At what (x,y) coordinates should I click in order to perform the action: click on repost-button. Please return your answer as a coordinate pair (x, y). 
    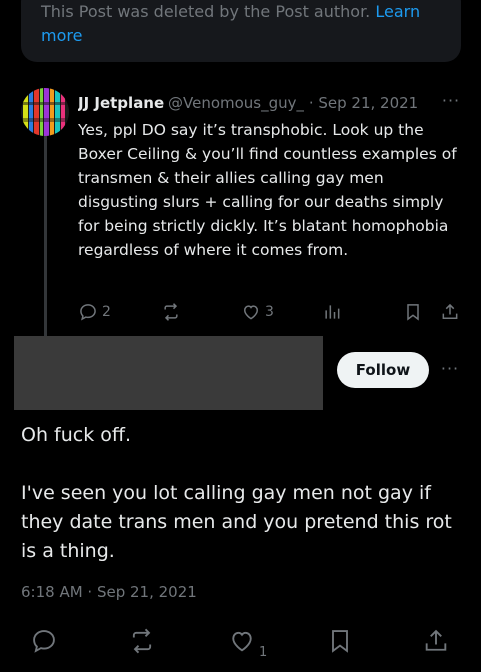
    Looking at the image, I should click on (173, 312).